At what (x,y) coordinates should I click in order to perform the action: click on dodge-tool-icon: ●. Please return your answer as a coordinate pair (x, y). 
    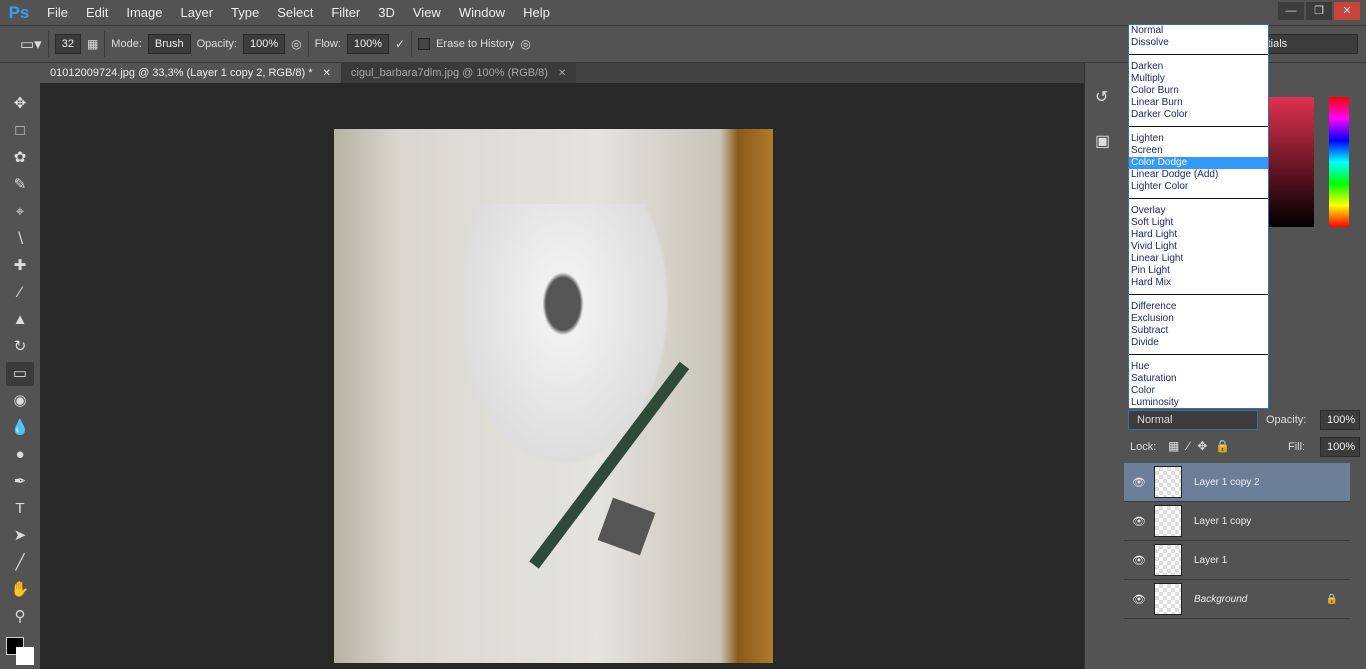
    Looking at the image, I should click on (20, 455).